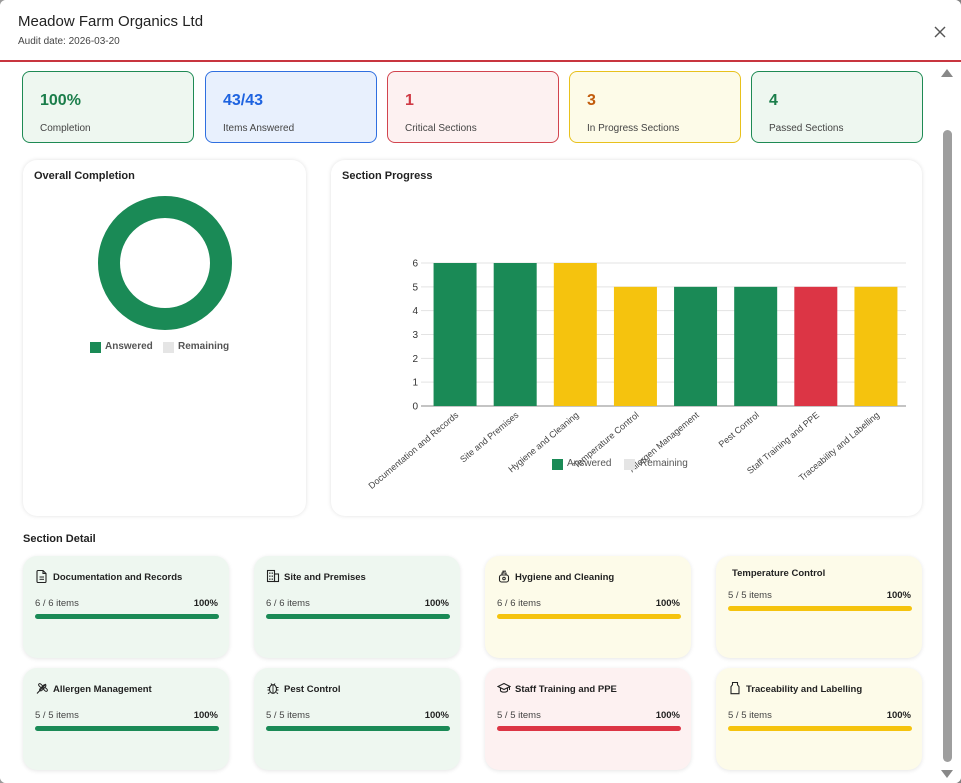 Image resolution: width=961 pixels, height=783 pixels. What do you see at coordinates (415, 311) in the screenshot?
I see `y-tick-label: 4` at bounding box center [415, 311].